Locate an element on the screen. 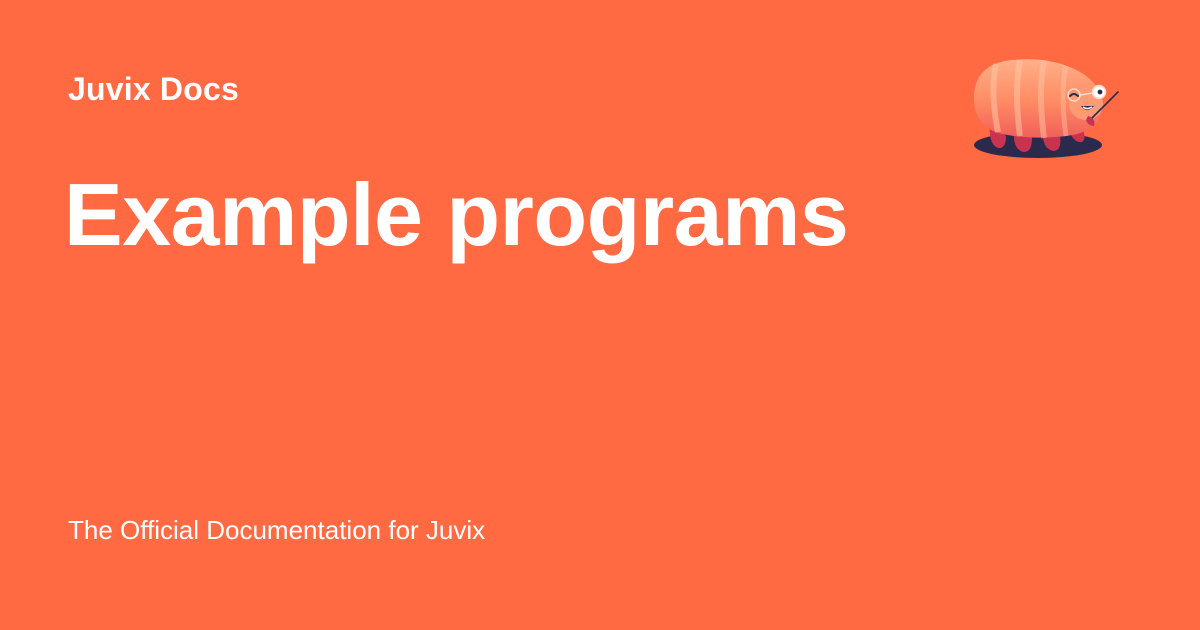 The height and width of the screenshot is (630, 1200). site-description: The Official Documentation for Juvix is located at coordinates (277, 530).